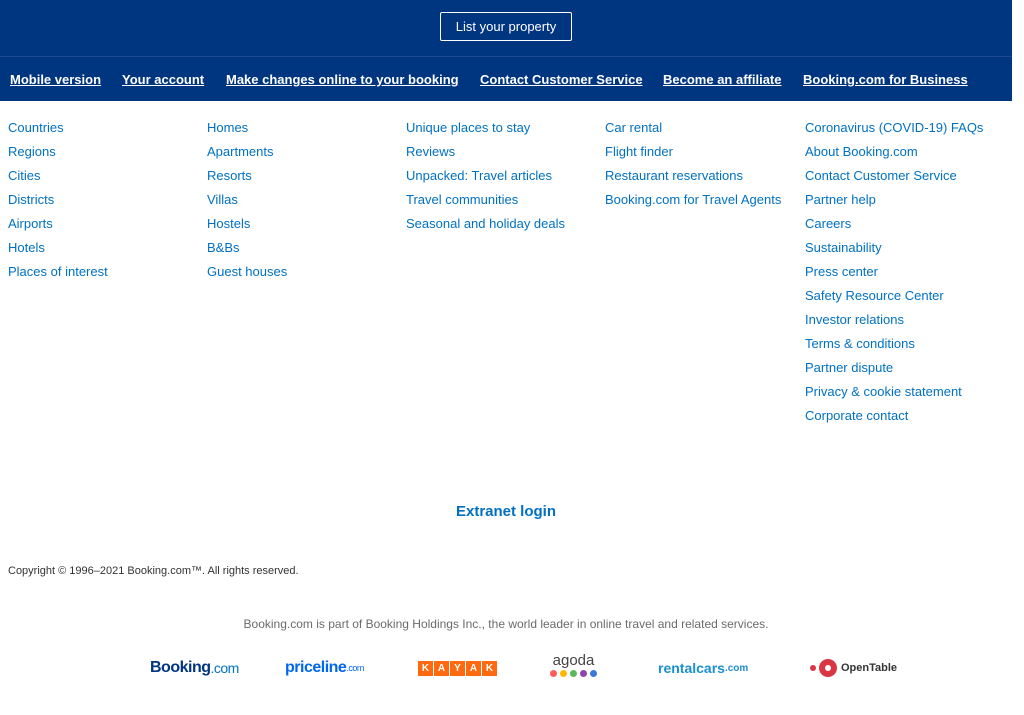  What do you see at coordinates (58, 224) in the screenshot?
I see `footer-link: Airports` at bounding box center [58, 224].